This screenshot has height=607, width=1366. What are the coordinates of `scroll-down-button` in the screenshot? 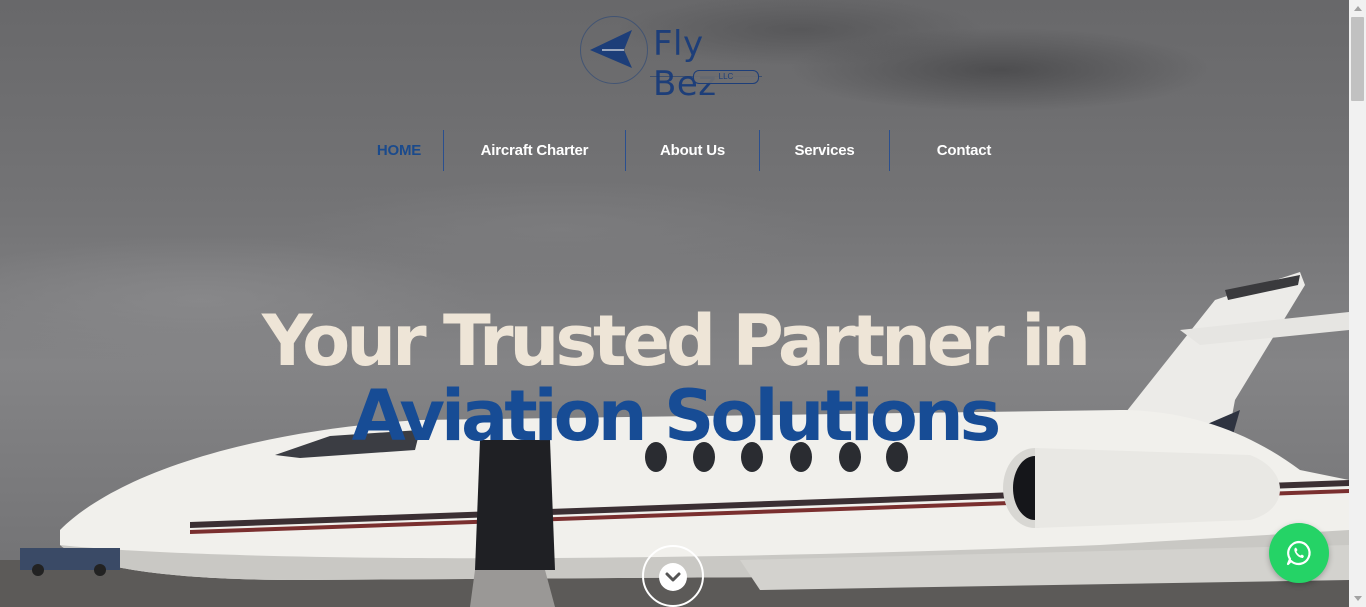 It's located at (673, 576).